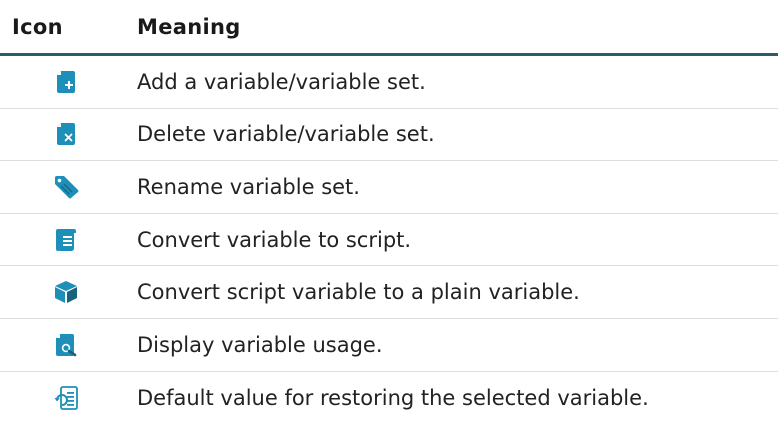 This screenshot has width=778, height=424. Describe the element at coordinates (37, 26) in the screenshot. I see `icon-column-header: Icon` at that location.